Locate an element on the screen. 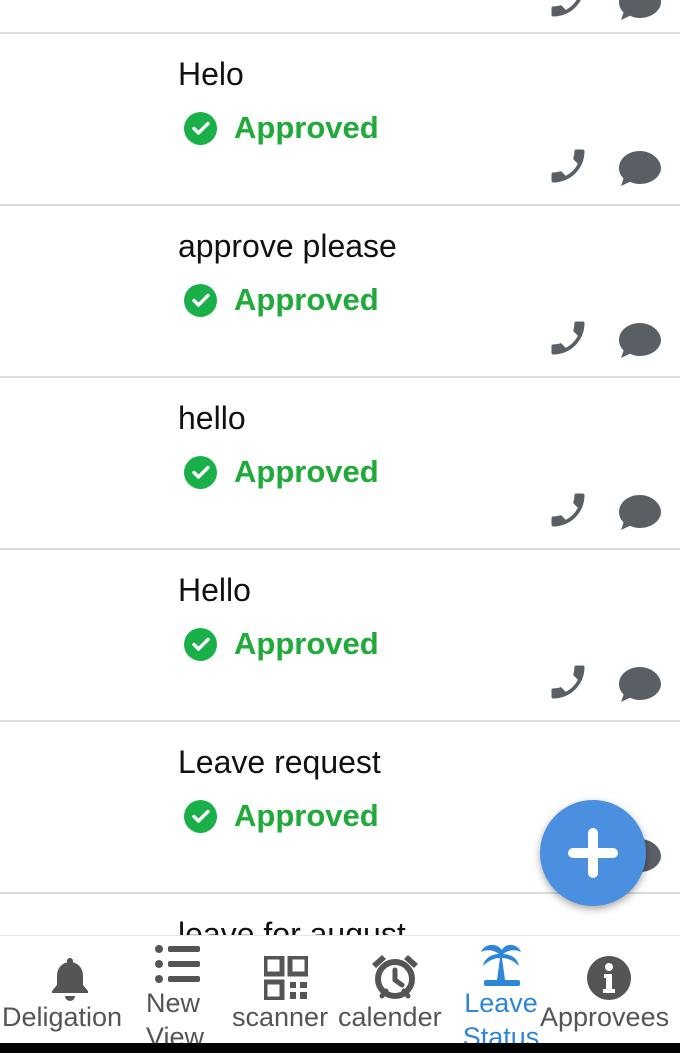 The width and height of the screenshot is (680, 1053). alarm-clock-icon is located at coordinates (395, 977).